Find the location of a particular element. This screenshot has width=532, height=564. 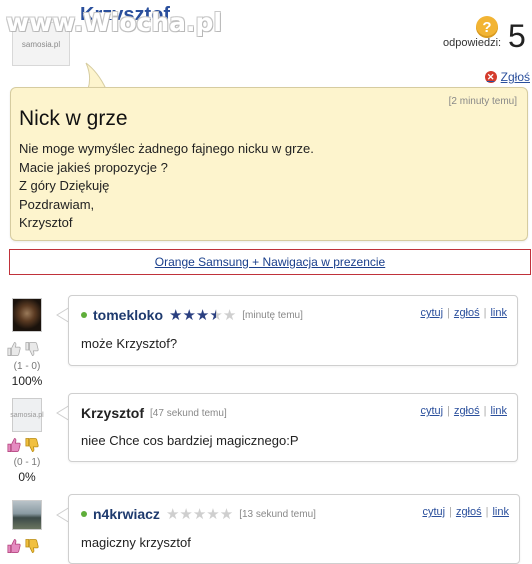

answer-text: magiczny krzysztof is located at coordinates (136, 542).